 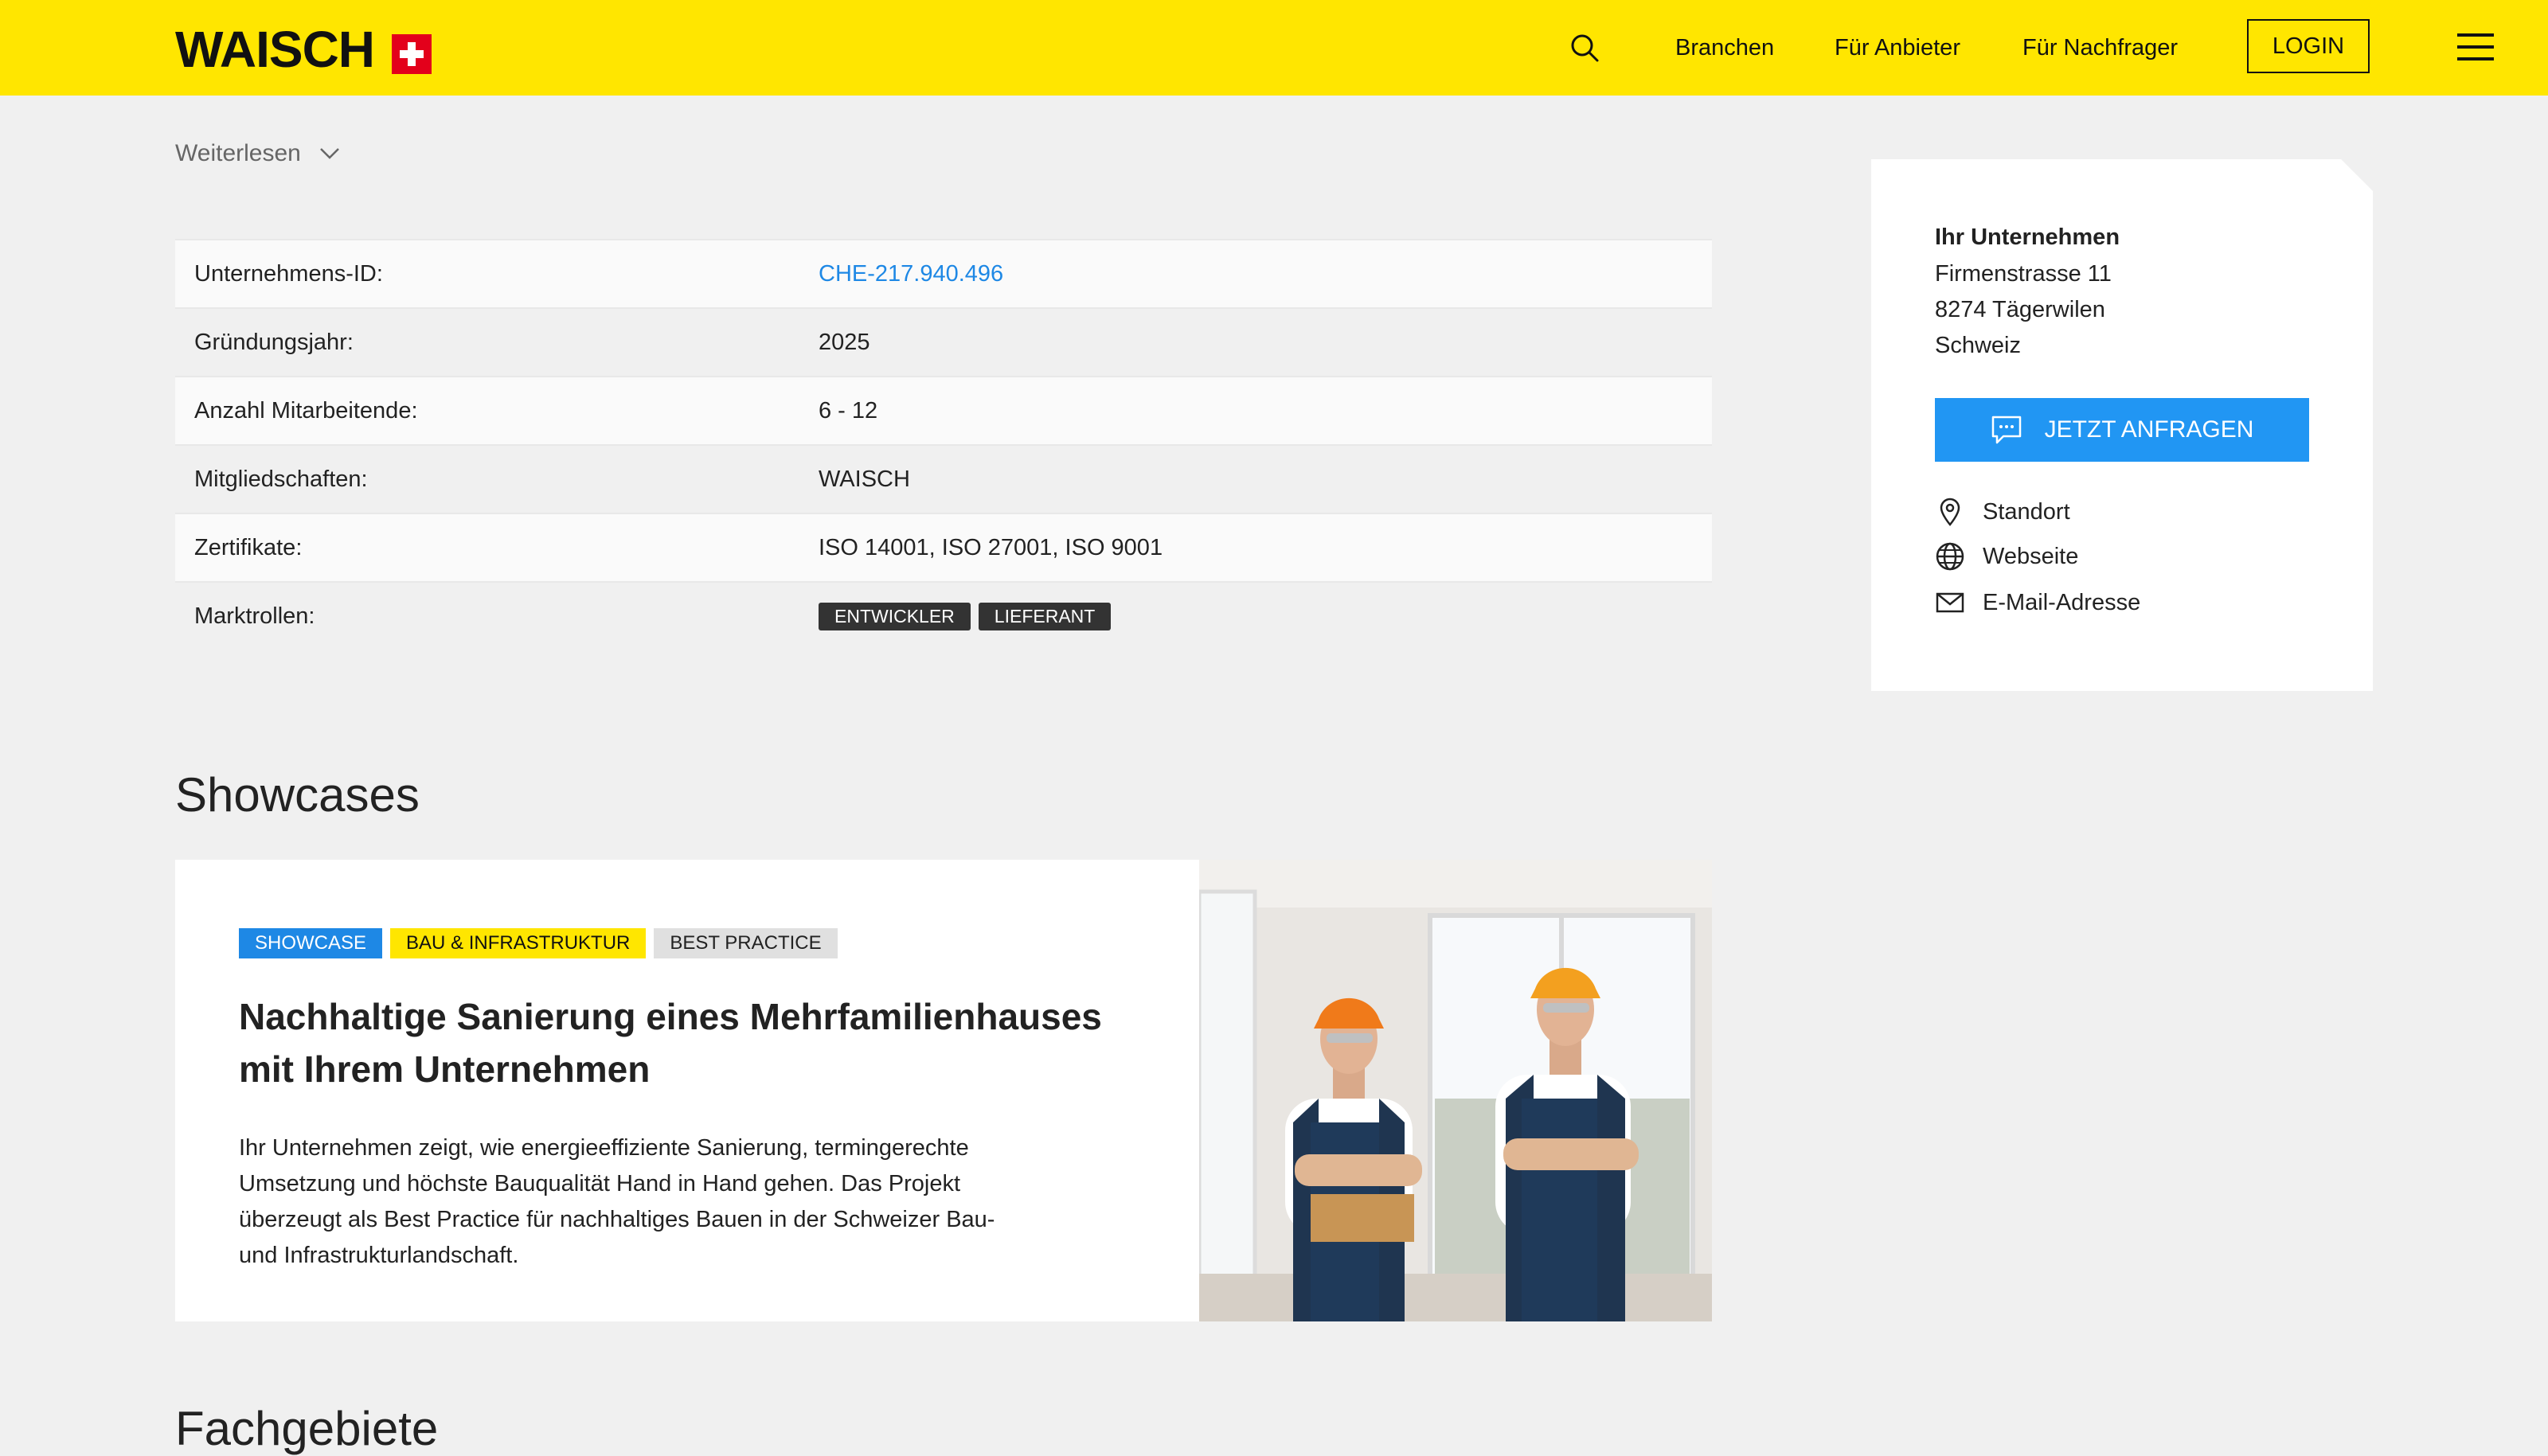 What do you see at coordinates (518, 943) in the screenshot?
I see `tag-industry: BAU & INFRASTRUKTUR` at bounding box center [518, 943].